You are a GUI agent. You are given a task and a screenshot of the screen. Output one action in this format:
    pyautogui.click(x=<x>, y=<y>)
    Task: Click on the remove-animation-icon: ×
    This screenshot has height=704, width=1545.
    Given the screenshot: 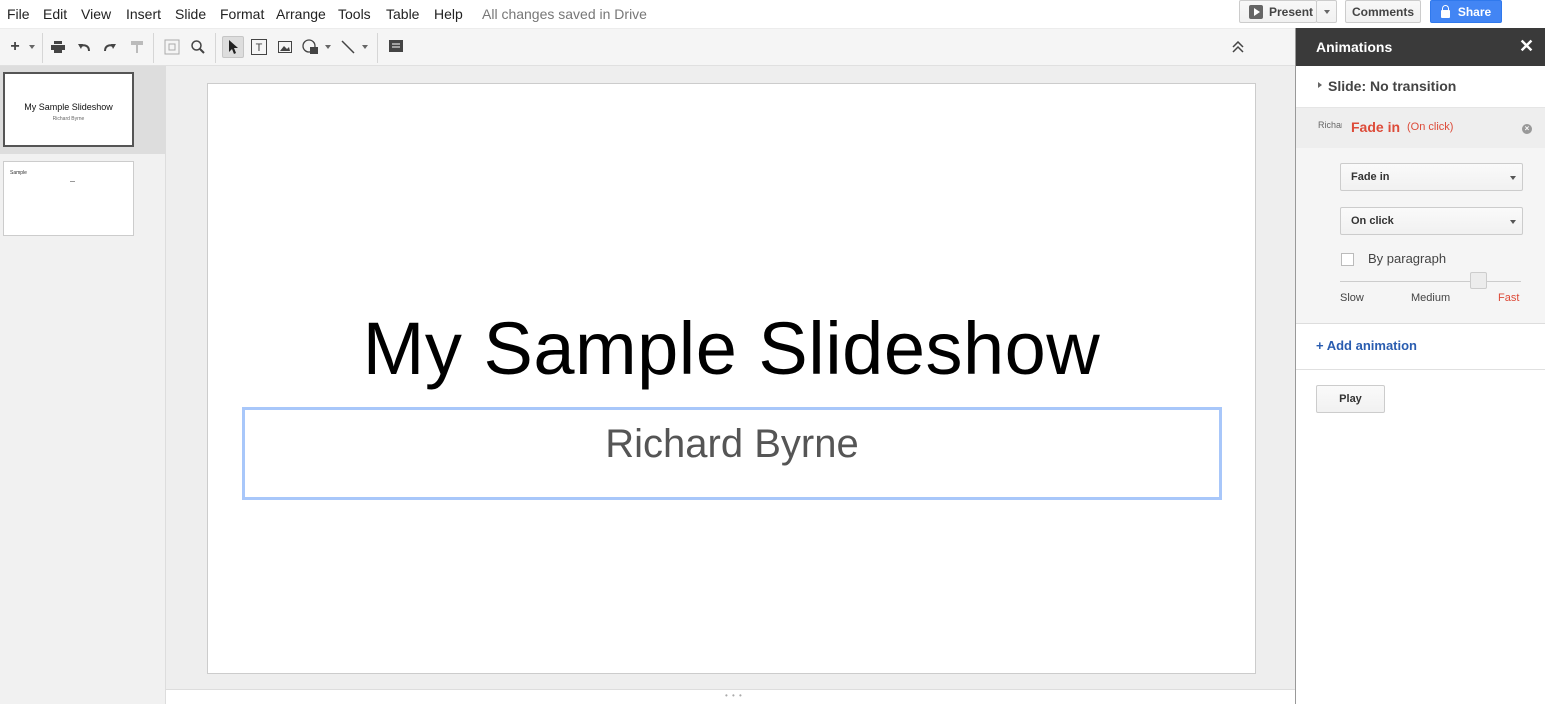 What is the action you would take?
    pyautogui.click(x=1527, y=129)
    